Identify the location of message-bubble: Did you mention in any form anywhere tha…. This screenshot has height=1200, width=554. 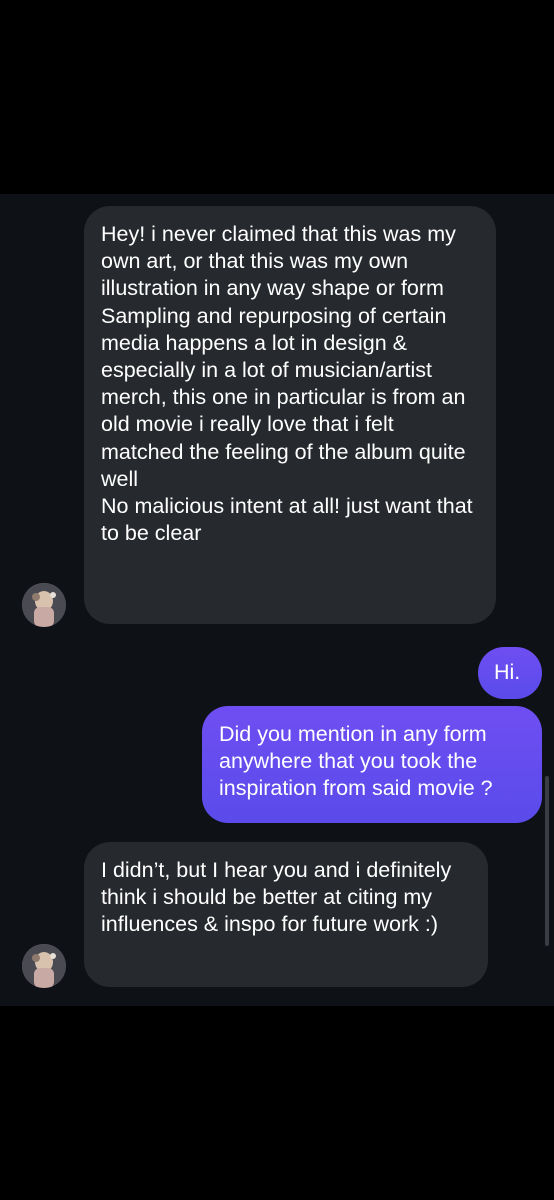
(372, 764).